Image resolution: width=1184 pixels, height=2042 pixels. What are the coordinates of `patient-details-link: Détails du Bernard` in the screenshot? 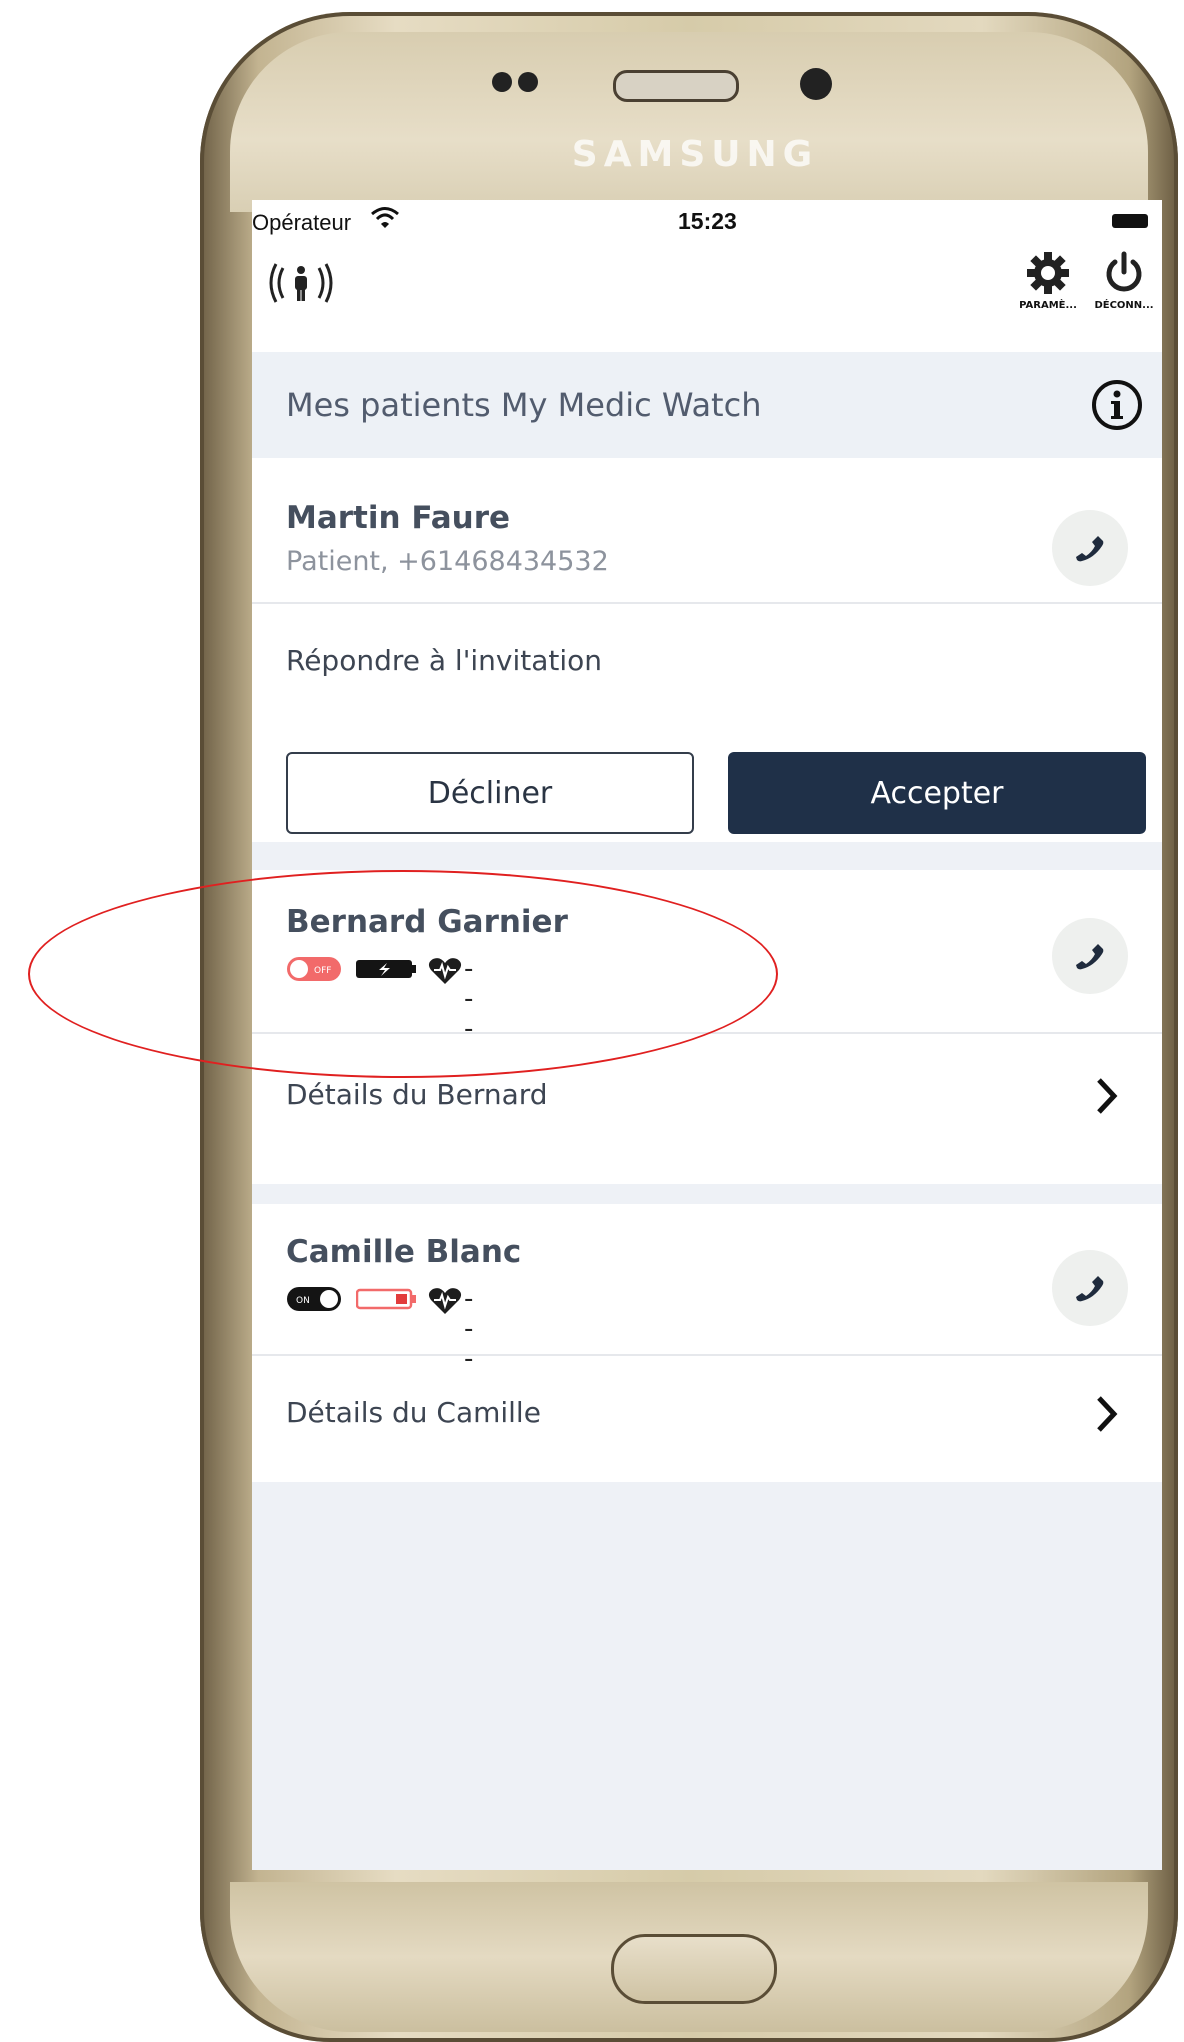 It's located at (707, 1109).